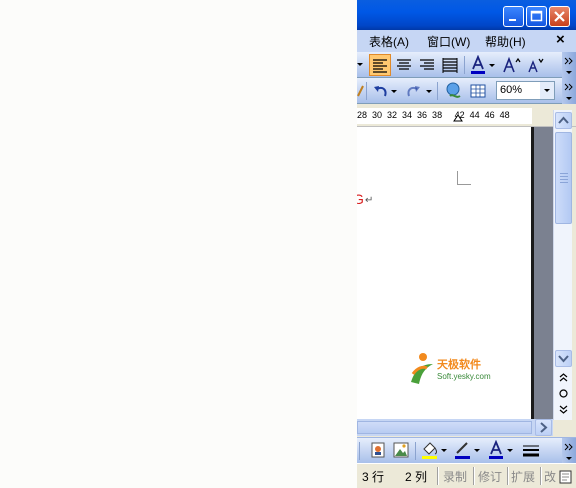  Describe the element at coordinates (360, 199) in the screenshot. I see `document-text: G` at that location.